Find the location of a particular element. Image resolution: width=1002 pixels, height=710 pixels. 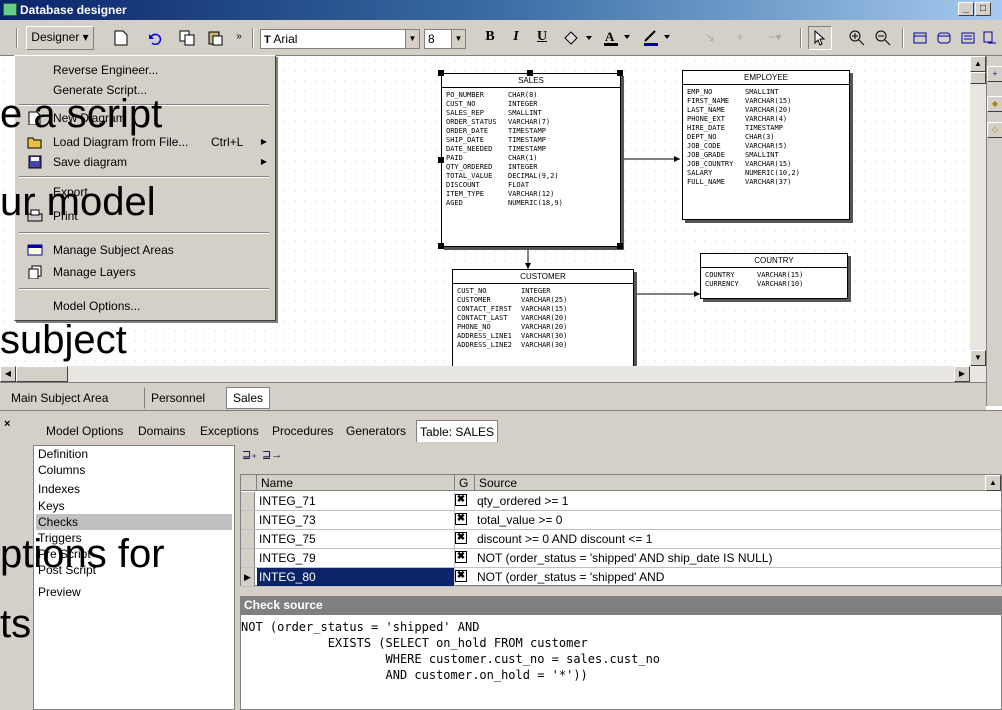

pointer-icon is located at coordinates (820, 38).